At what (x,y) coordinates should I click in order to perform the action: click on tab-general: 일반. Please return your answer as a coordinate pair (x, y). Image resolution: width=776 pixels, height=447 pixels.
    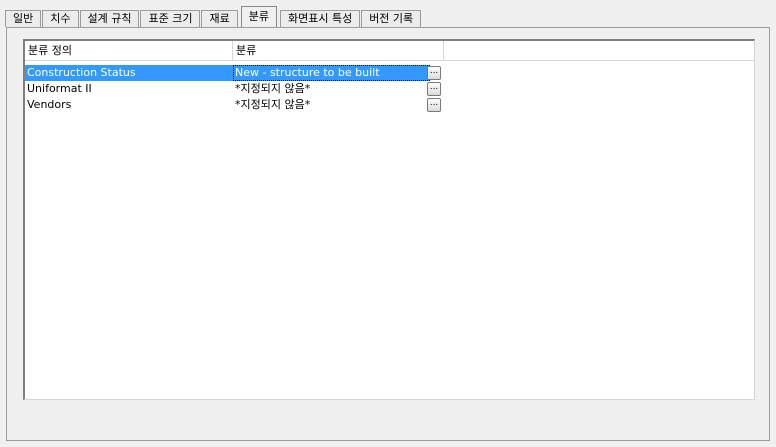
    Looking at the image, I should click on (23, 18).